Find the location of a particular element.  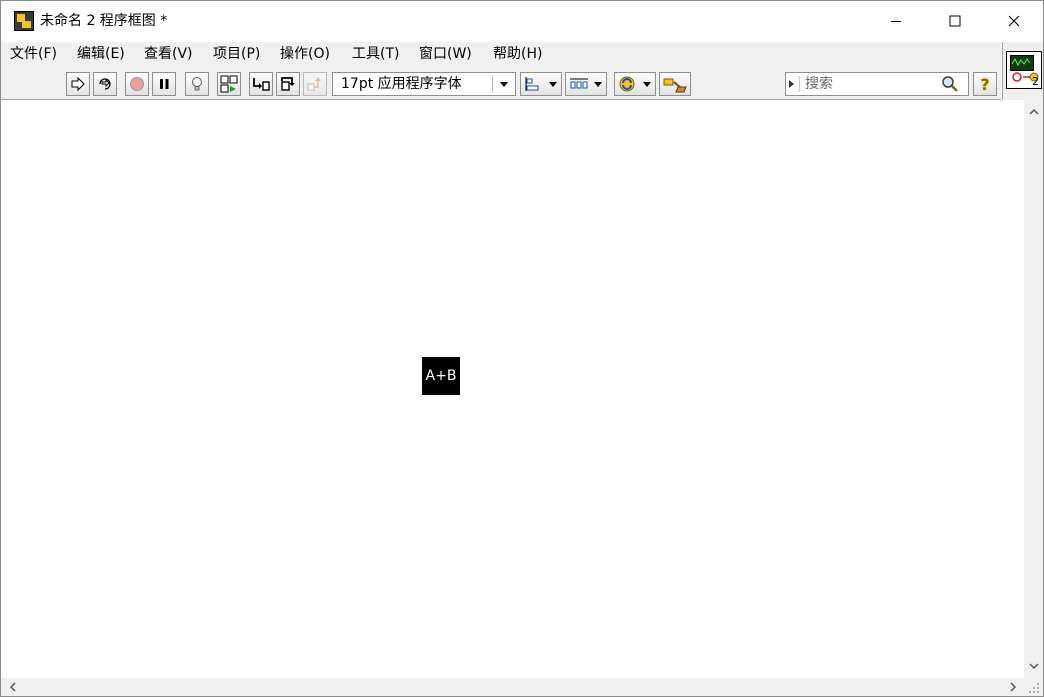

title-bar: 未命名 2 程序框图 * is located at coordinates (522, 21).